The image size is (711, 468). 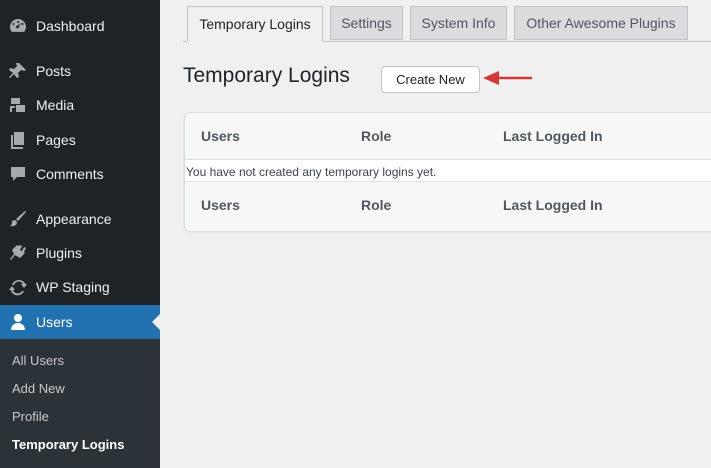 What do you see at coordinates (38, 388) in the screenshot?
I see `submenu-add-new: Add New` at bounding box center [38, 388].